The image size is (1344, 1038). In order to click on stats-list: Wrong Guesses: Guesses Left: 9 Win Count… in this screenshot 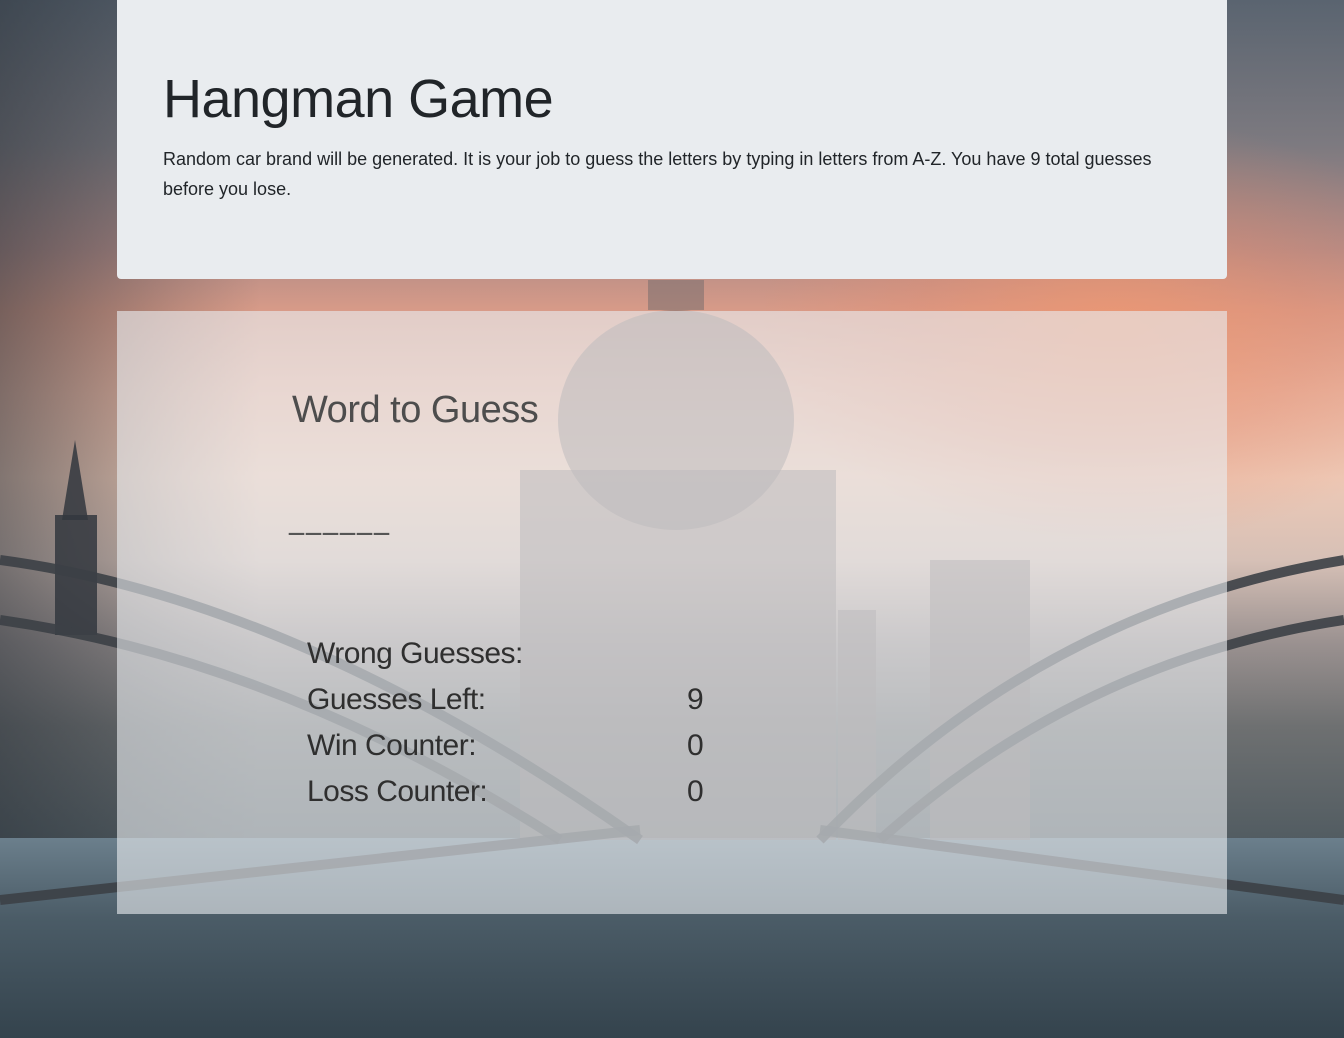, I will do `click(517, 723)`.